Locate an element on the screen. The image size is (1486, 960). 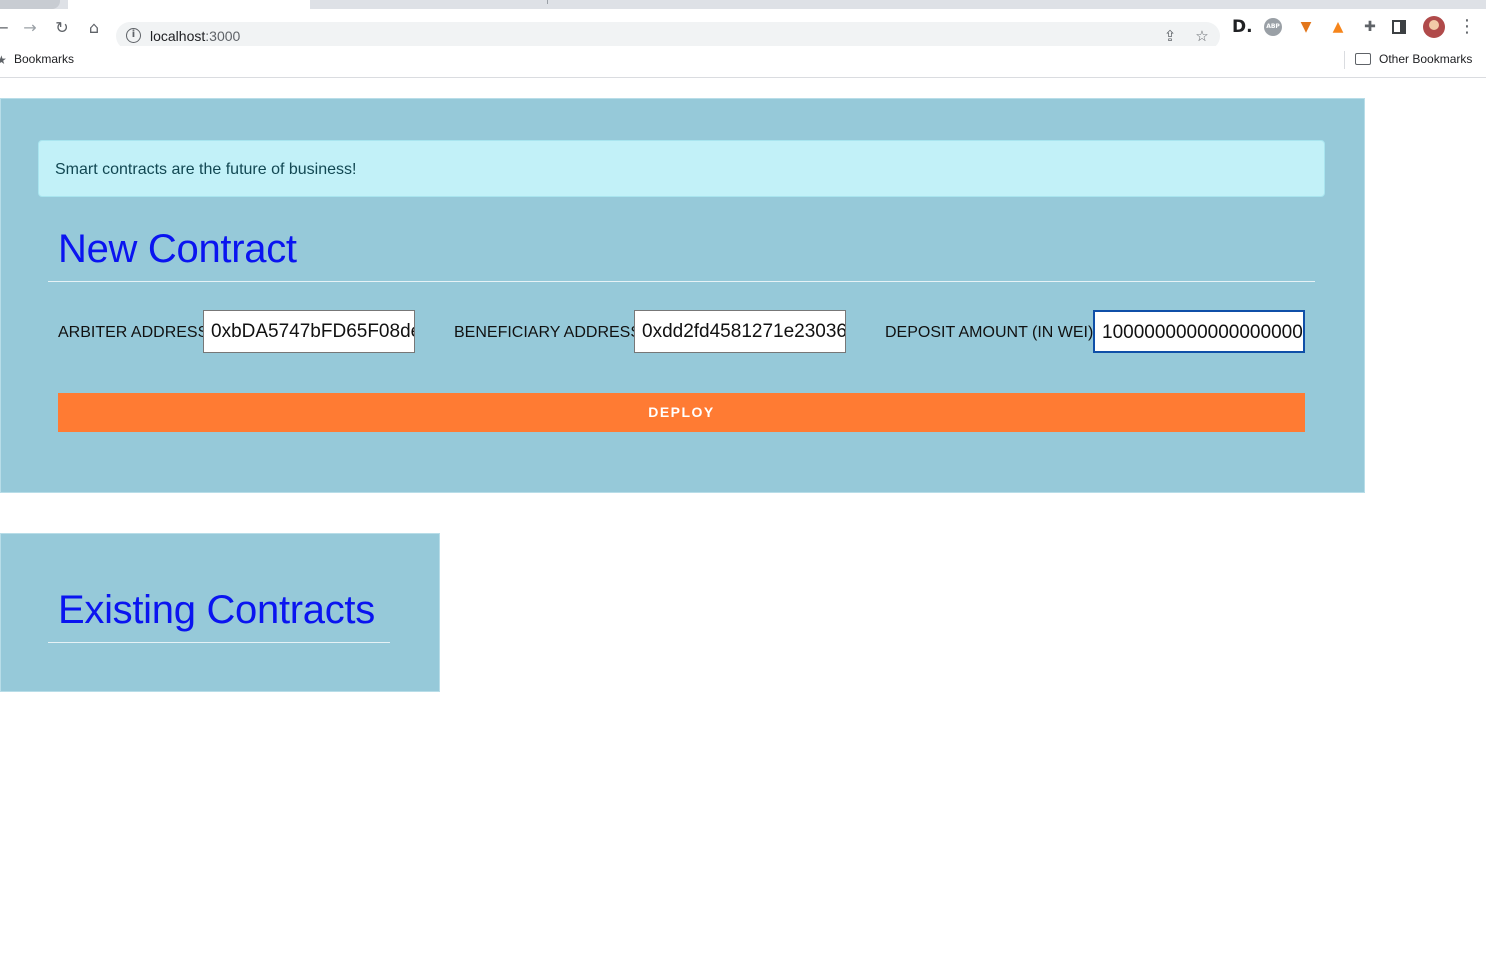
title-divider is located at coordinates (681, 281).